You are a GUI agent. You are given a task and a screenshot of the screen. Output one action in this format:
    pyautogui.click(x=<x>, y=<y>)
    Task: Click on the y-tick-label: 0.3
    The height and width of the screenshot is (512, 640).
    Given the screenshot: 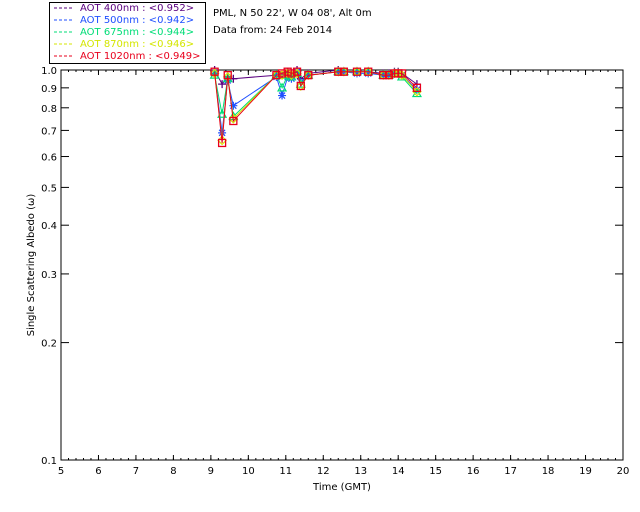 What is the action you would take?
    pyautogui.click(x=49, y=275)
    